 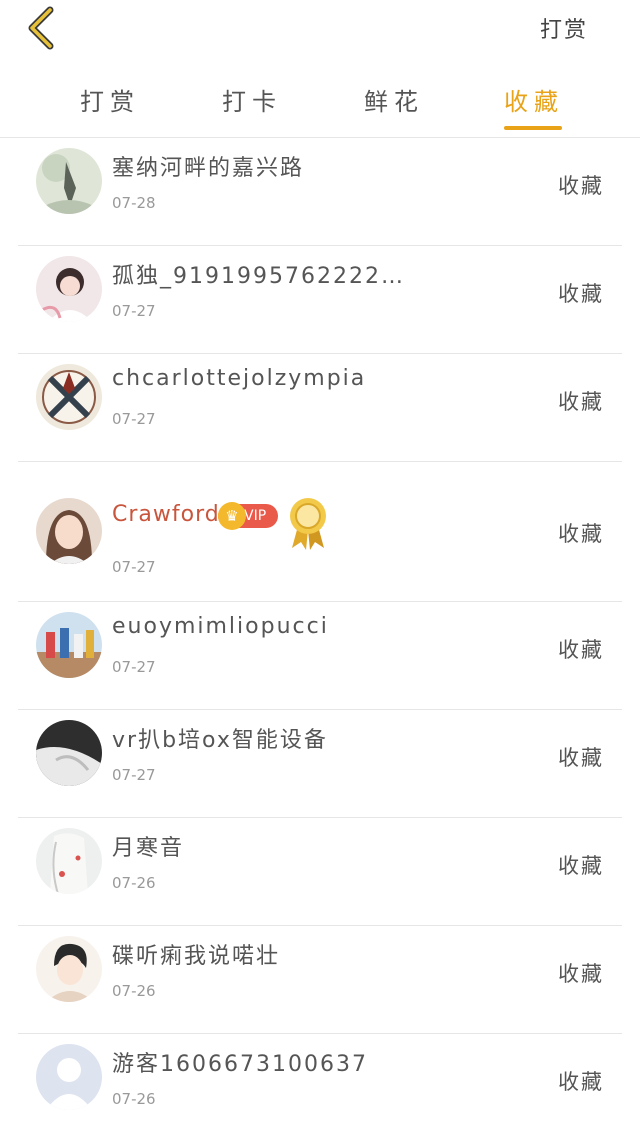 What do you see at coordinates (320, 656) in the screenshot?
I see `list-item: euoymimliopucci 07-27 收藏` at bounding box center [320, 656].